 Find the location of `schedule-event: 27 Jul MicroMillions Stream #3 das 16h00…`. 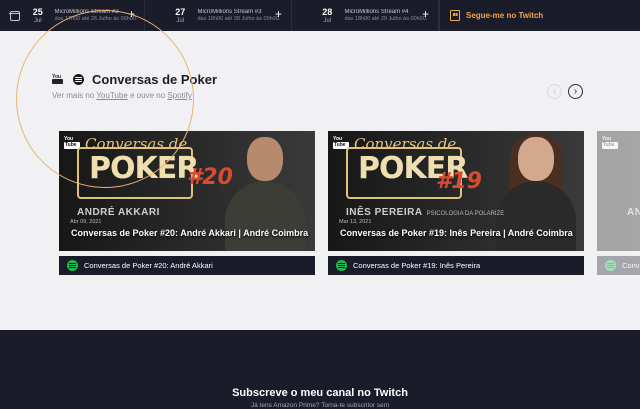

schedule-event: 27 Jul MicroMillions Stream #3 das 16h00… is located at coordinates (218, 15).